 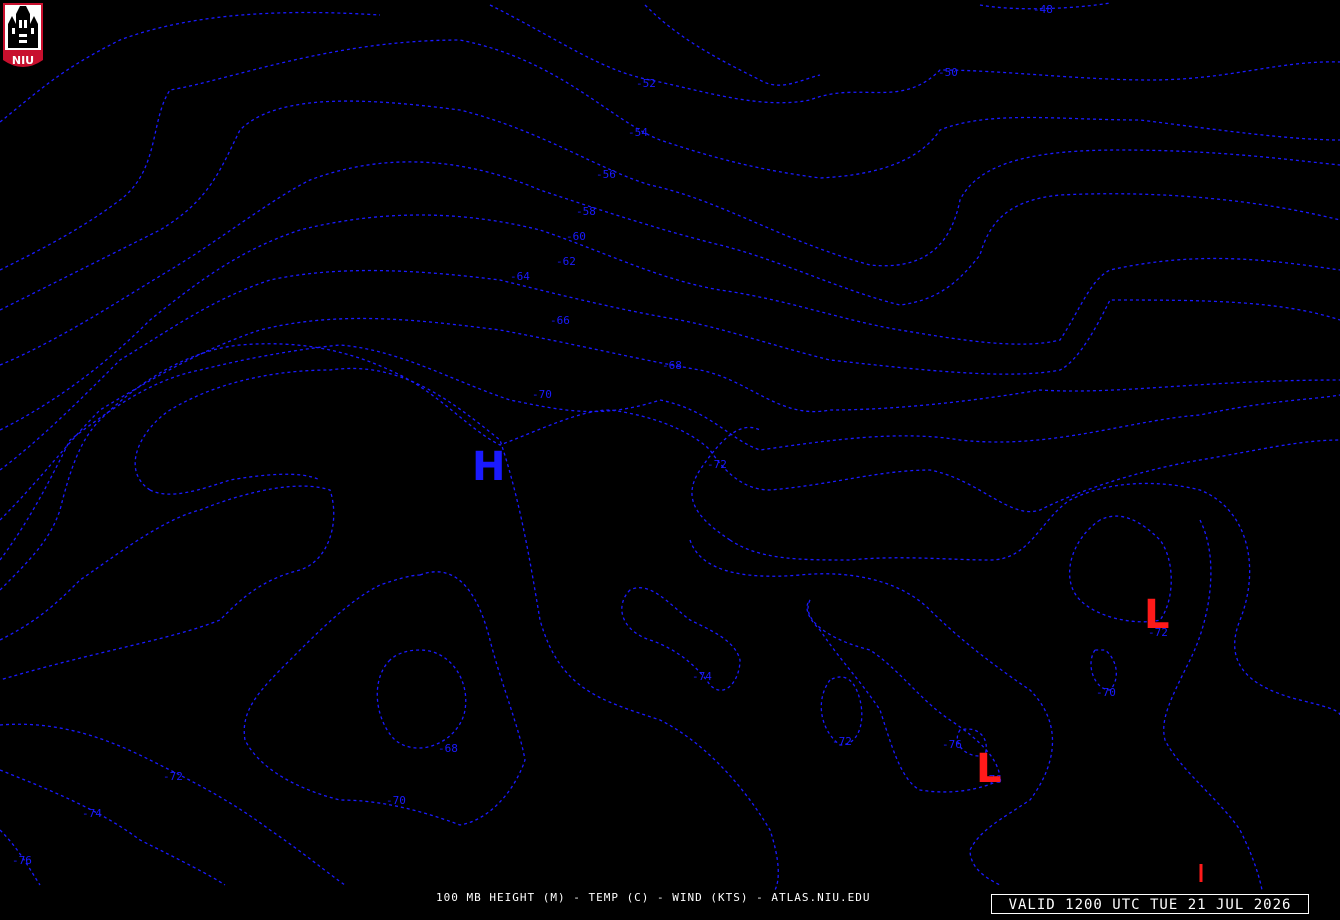 What do you see at coordinates (1043, 9) in the screenshot?
I see `contour-label: -48` at bounding box center [1043, 9].